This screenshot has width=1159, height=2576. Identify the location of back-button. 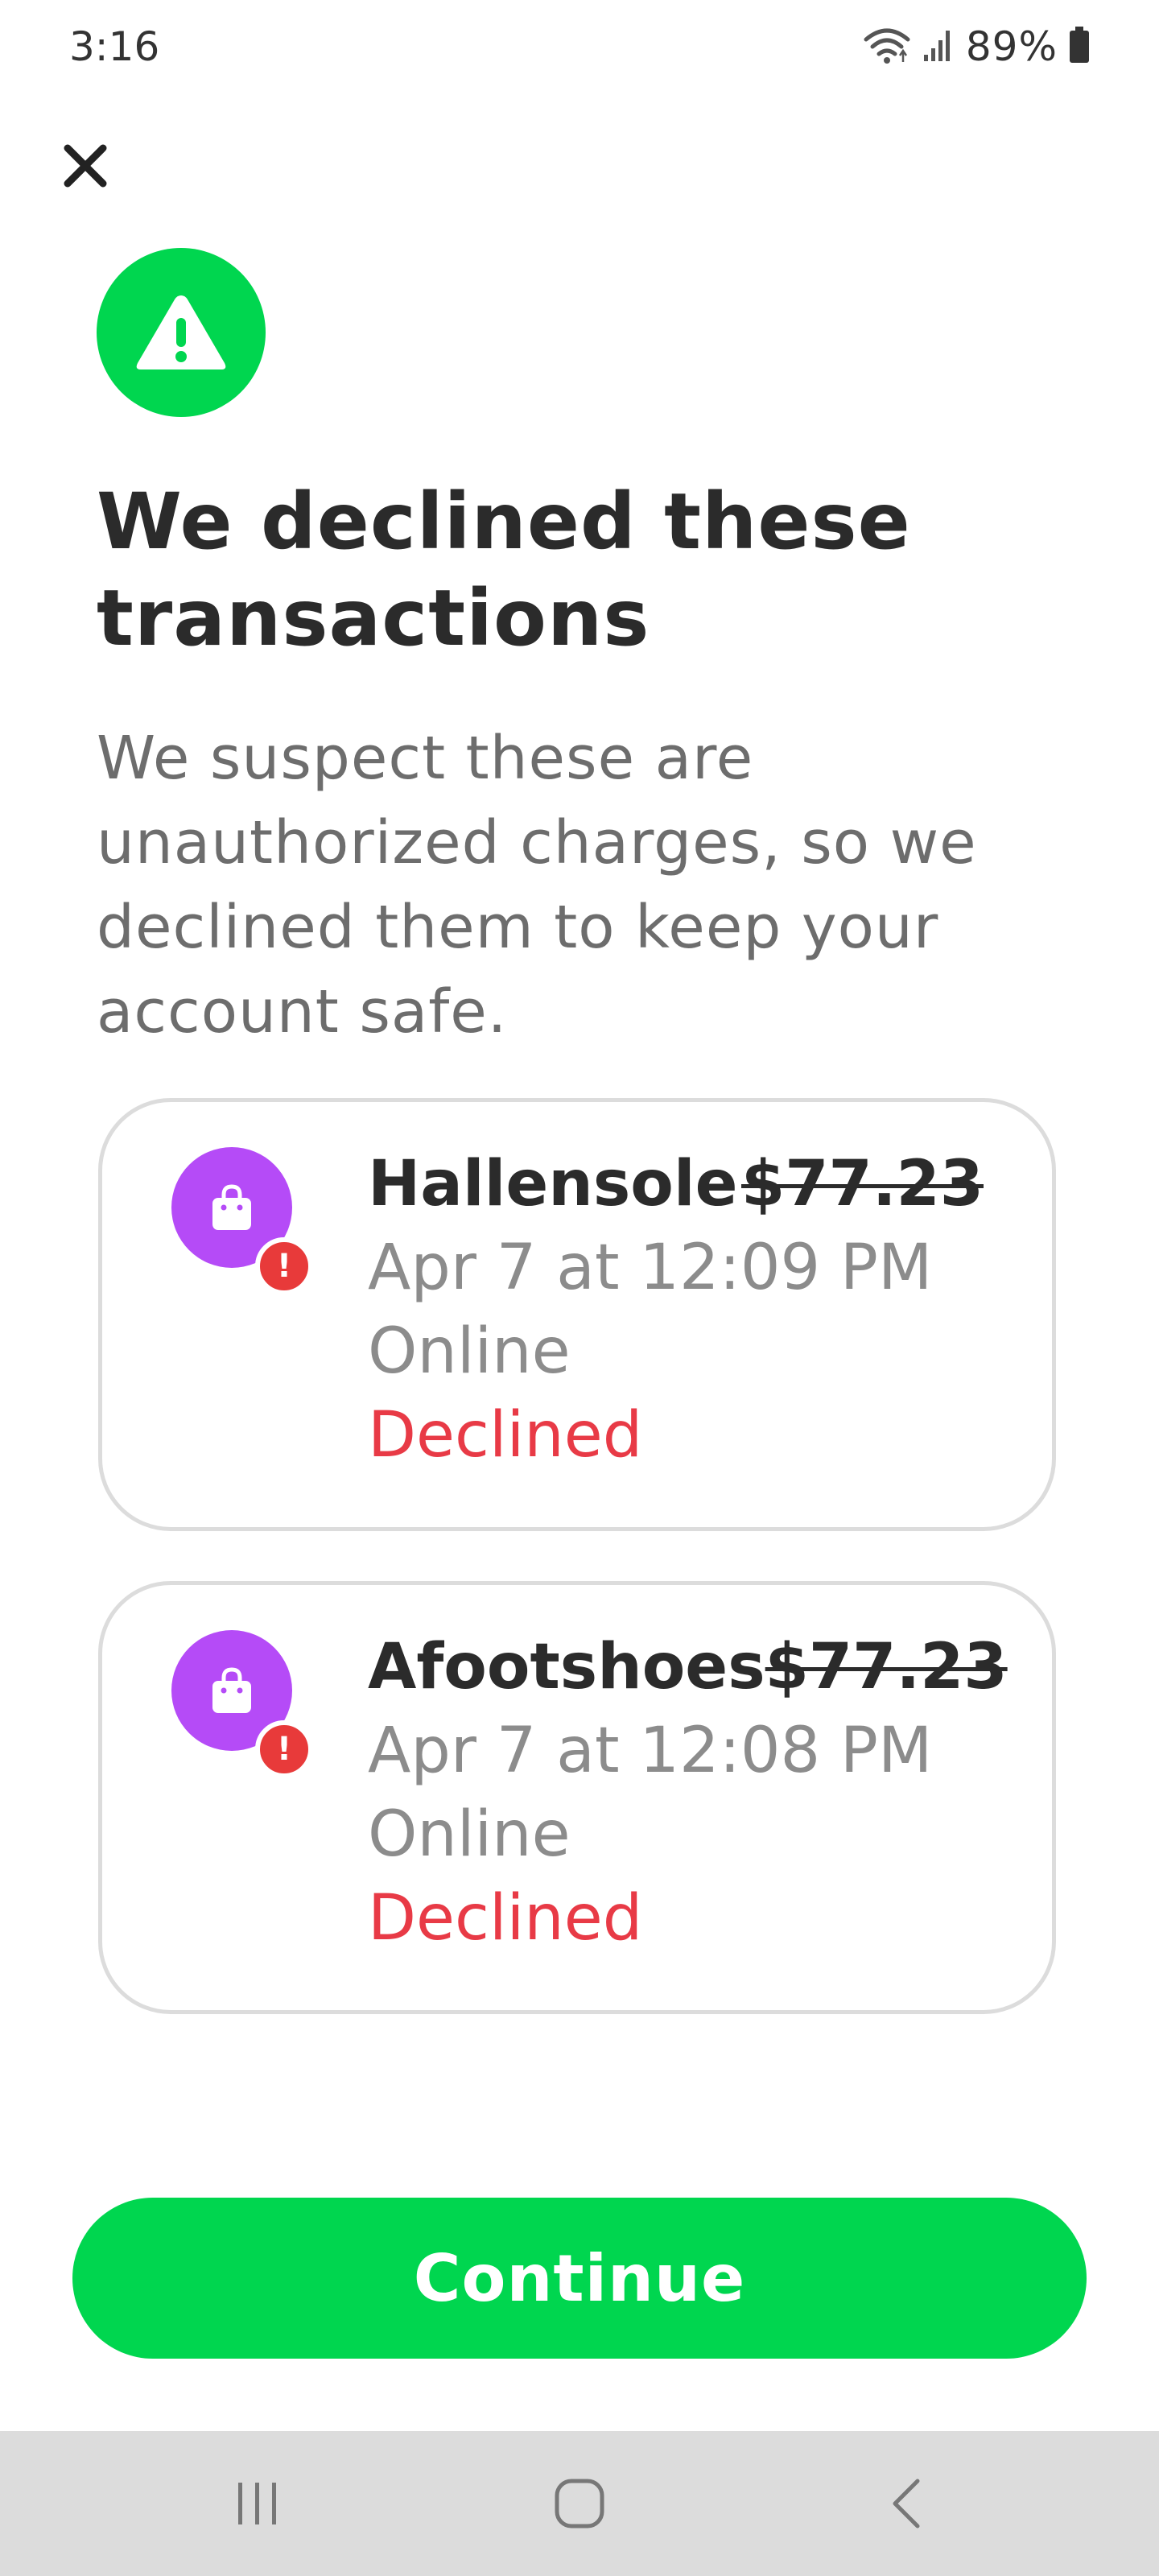
(906, 2503).